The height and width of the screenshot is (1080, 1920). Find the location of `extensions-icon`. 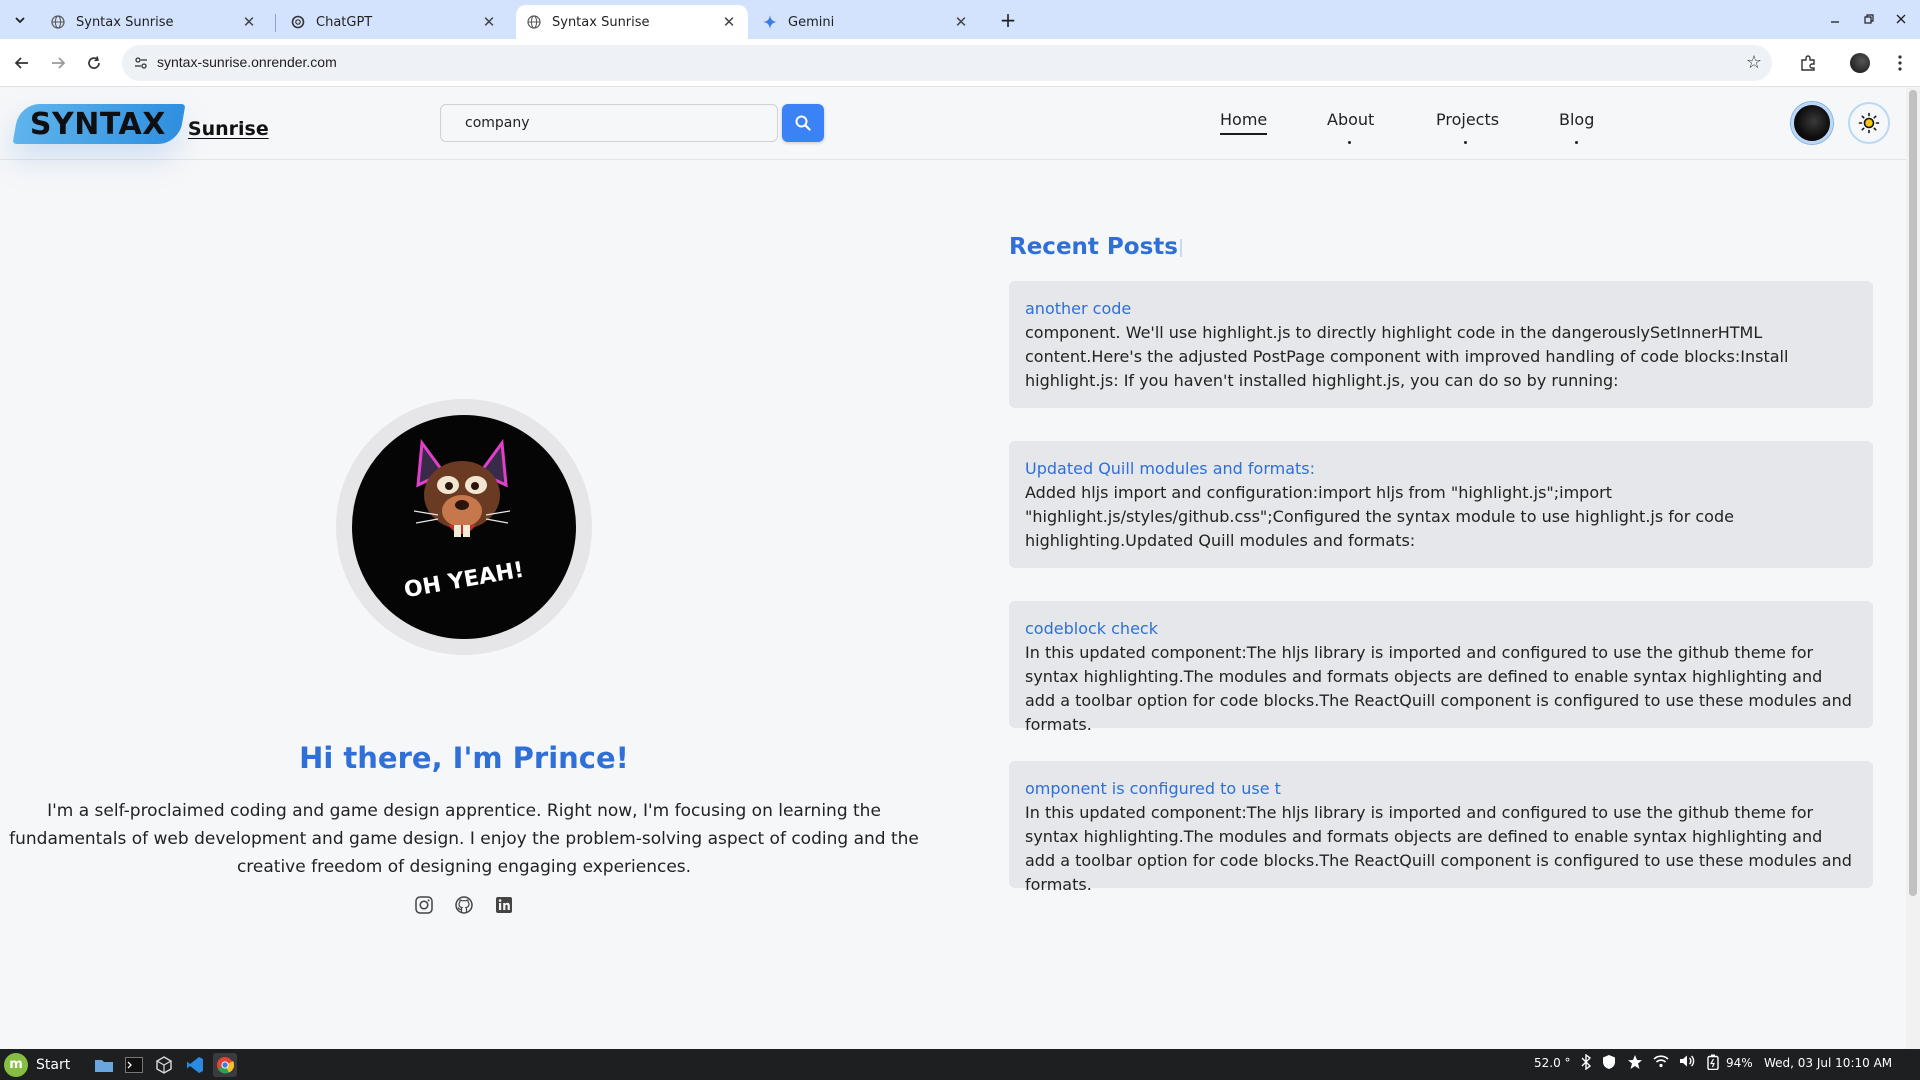

extensions-icon is located at coordinates (1808, 63).